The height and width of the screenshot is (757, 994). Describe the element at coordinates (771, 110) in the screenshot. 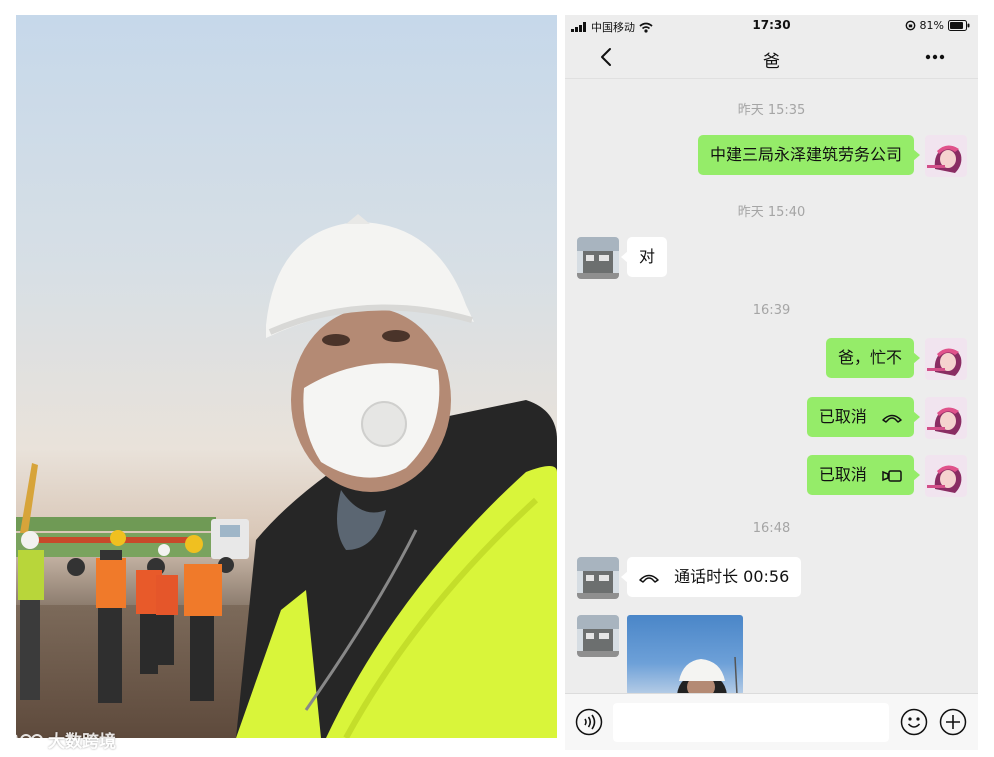

I see `timestamp: 昨天 15:35` at that location.